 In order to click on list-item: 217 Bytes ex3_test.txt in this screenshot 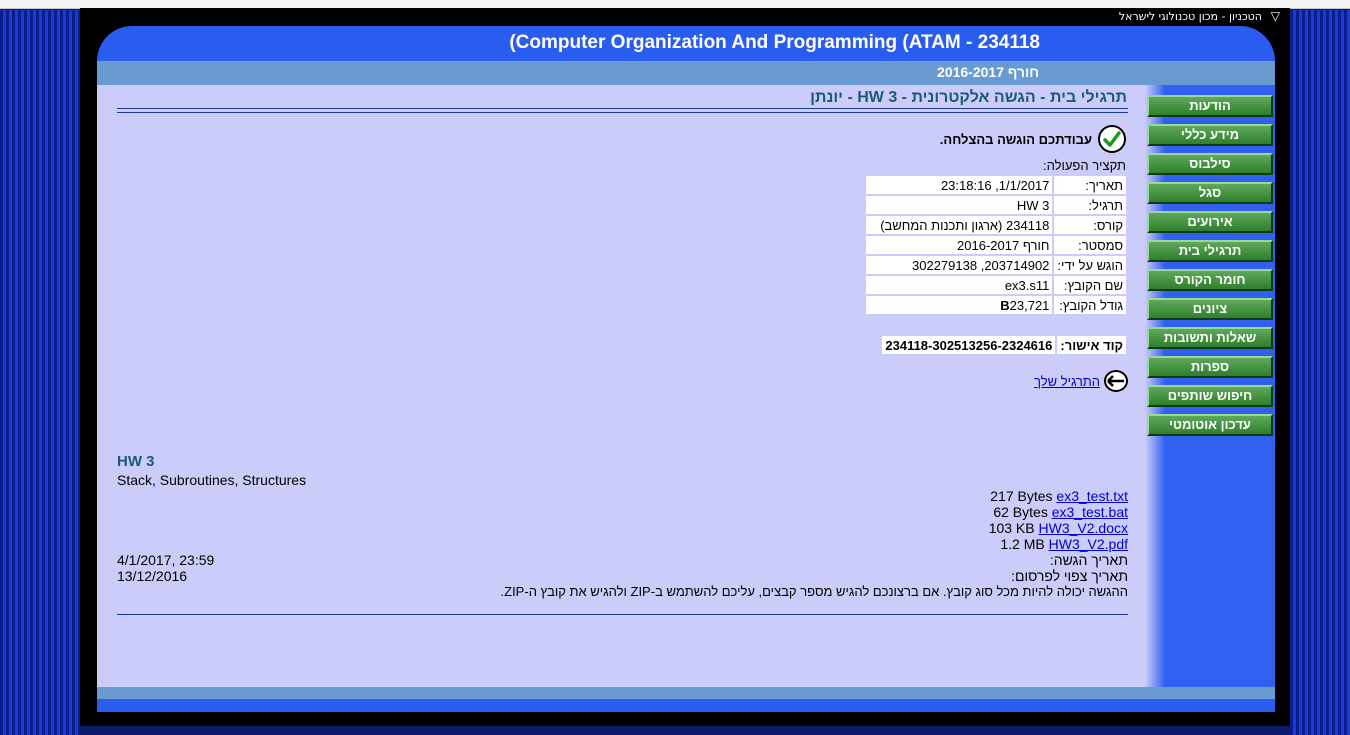, I will do `click(1058, 496)`.